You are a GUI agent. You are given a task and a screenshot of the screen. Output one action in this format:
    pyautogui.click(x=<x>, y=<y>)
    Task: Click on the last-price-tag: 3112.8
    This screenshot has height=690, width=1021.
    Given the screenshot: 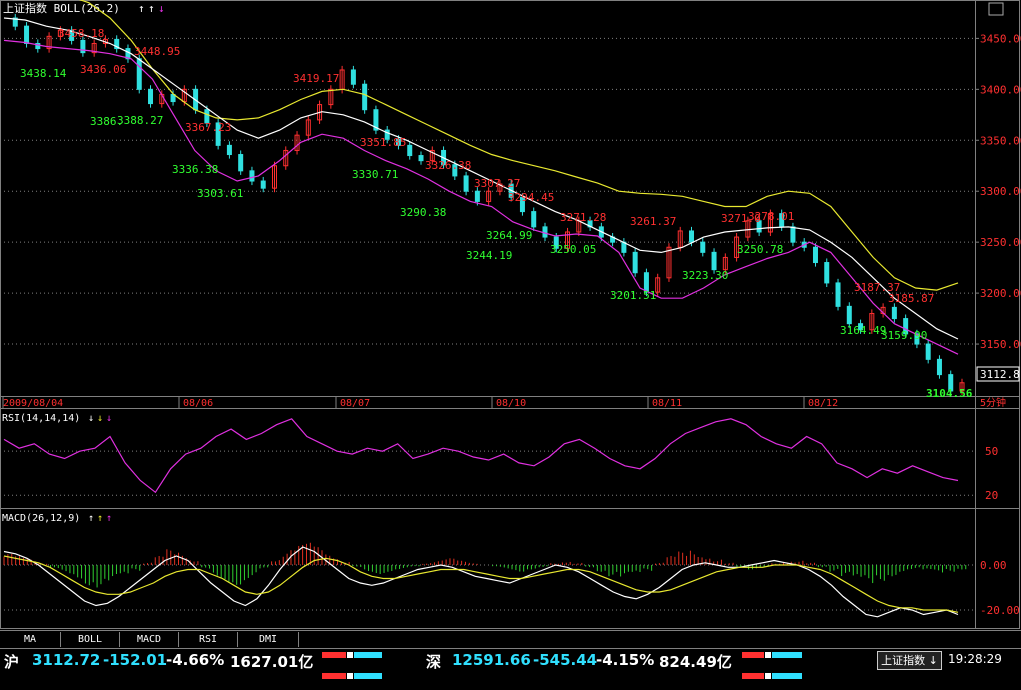 What is the action you would take?
    pyautogui.click(x=1000, y=374)
    